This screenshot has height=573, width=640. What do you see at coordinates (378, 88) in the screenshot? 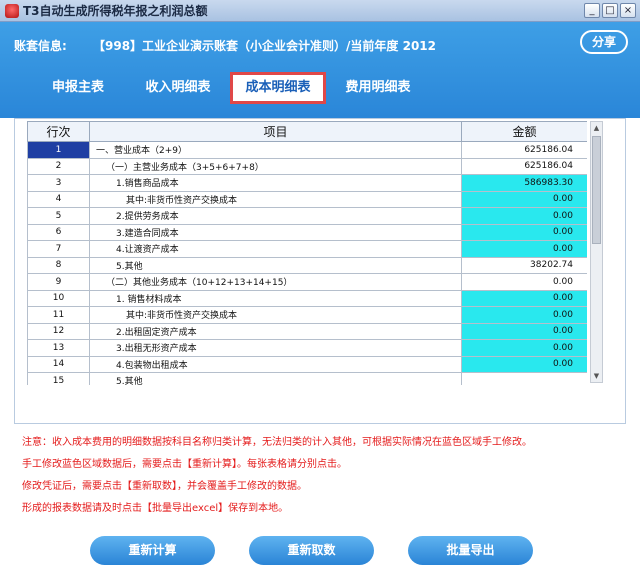
I see `tab-expense-detail: 费用明细表` at bounding box center [378, 88].